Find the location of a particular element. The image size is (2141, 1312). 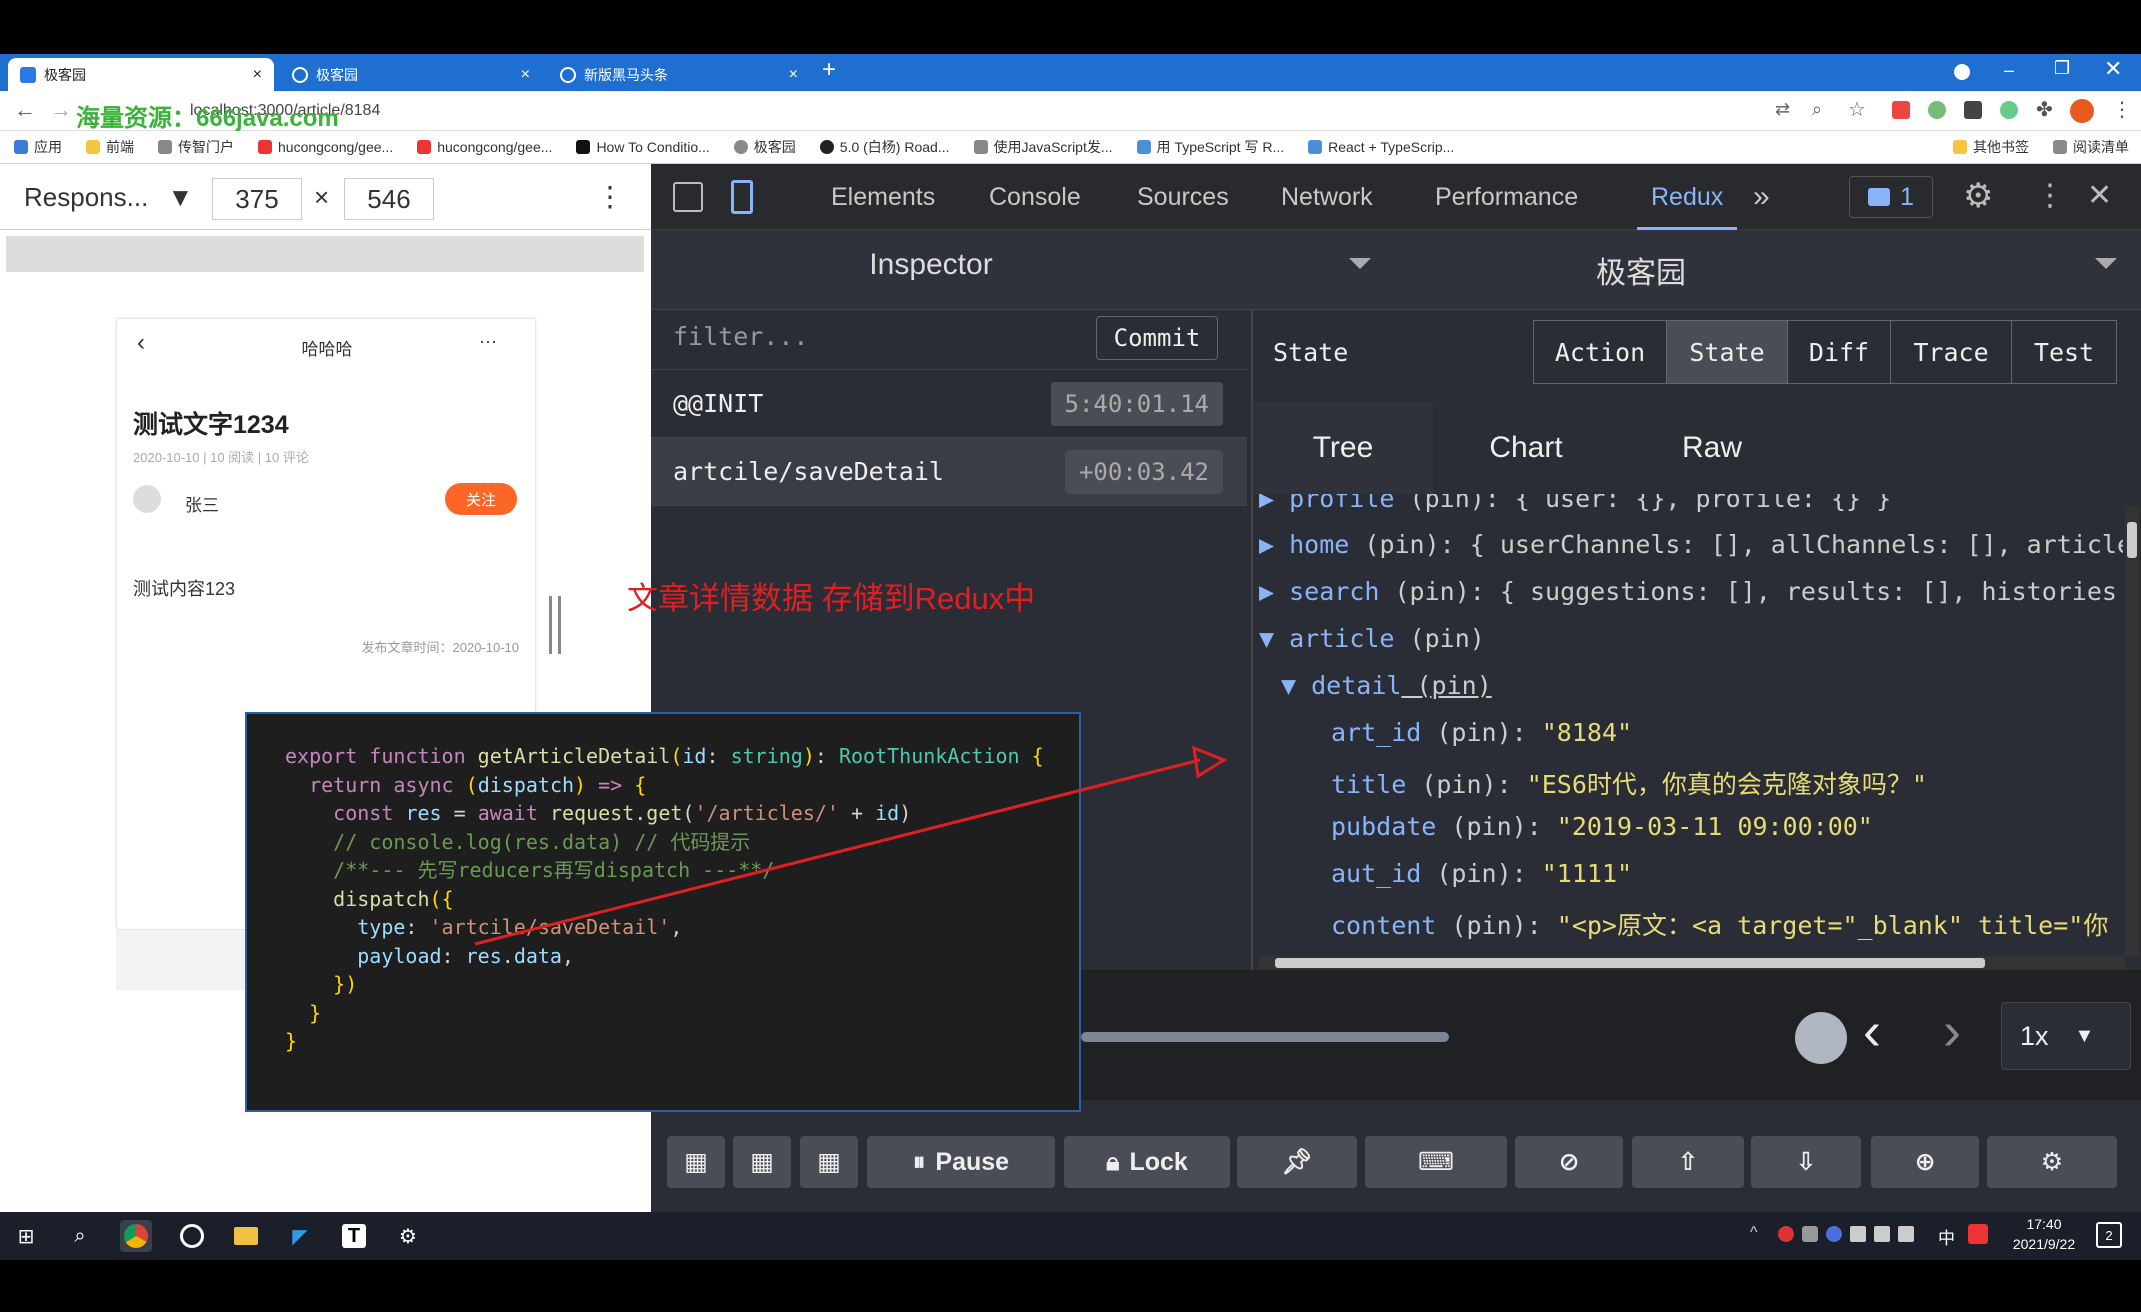

bookmark-item: 传智门户 is located at coordinates (196, 147).